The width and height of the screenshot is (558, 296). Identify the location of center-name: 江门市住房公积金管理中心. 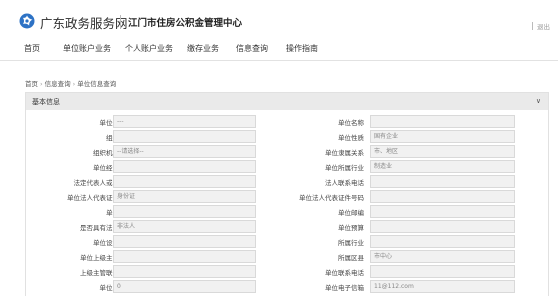
(185, 23).